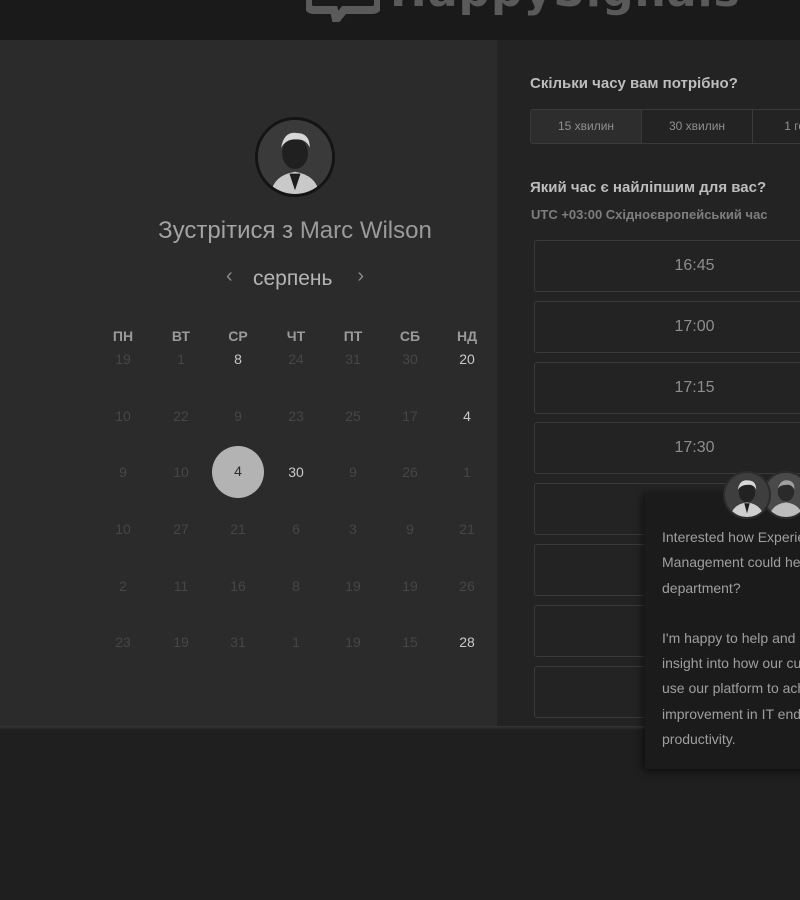 The width and height of the screenshot is (800, 900). I want to click on time-slot: 16:45, so click(667, 266).